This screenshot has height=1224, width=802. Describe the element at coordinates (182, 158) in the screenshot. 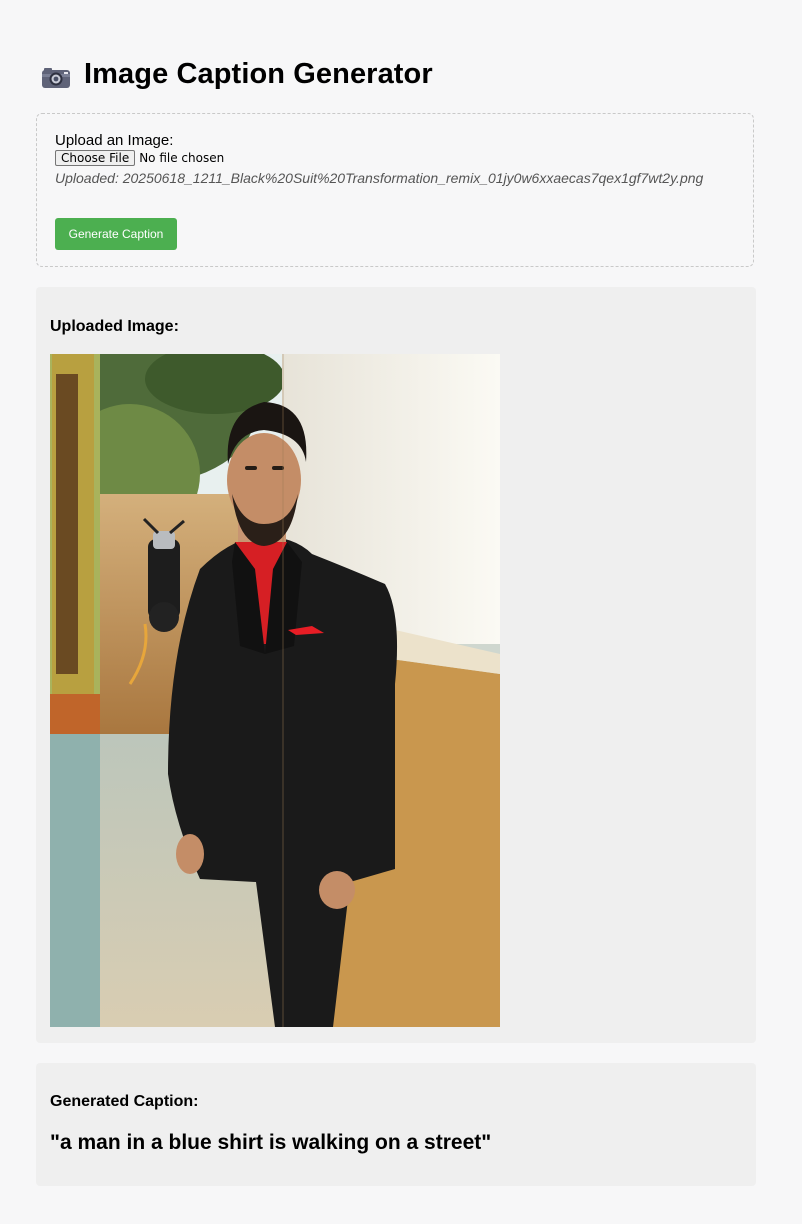

I see `no-file-text: No file chosen` at that location.